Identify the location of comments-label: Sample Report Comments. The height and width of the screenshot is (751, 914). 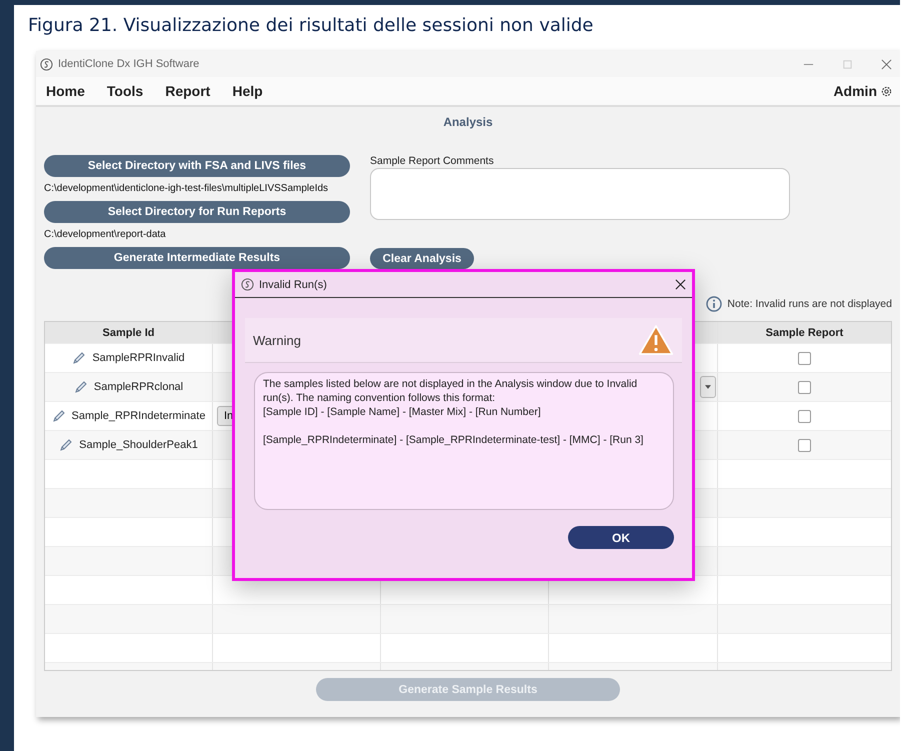
(432, 161).